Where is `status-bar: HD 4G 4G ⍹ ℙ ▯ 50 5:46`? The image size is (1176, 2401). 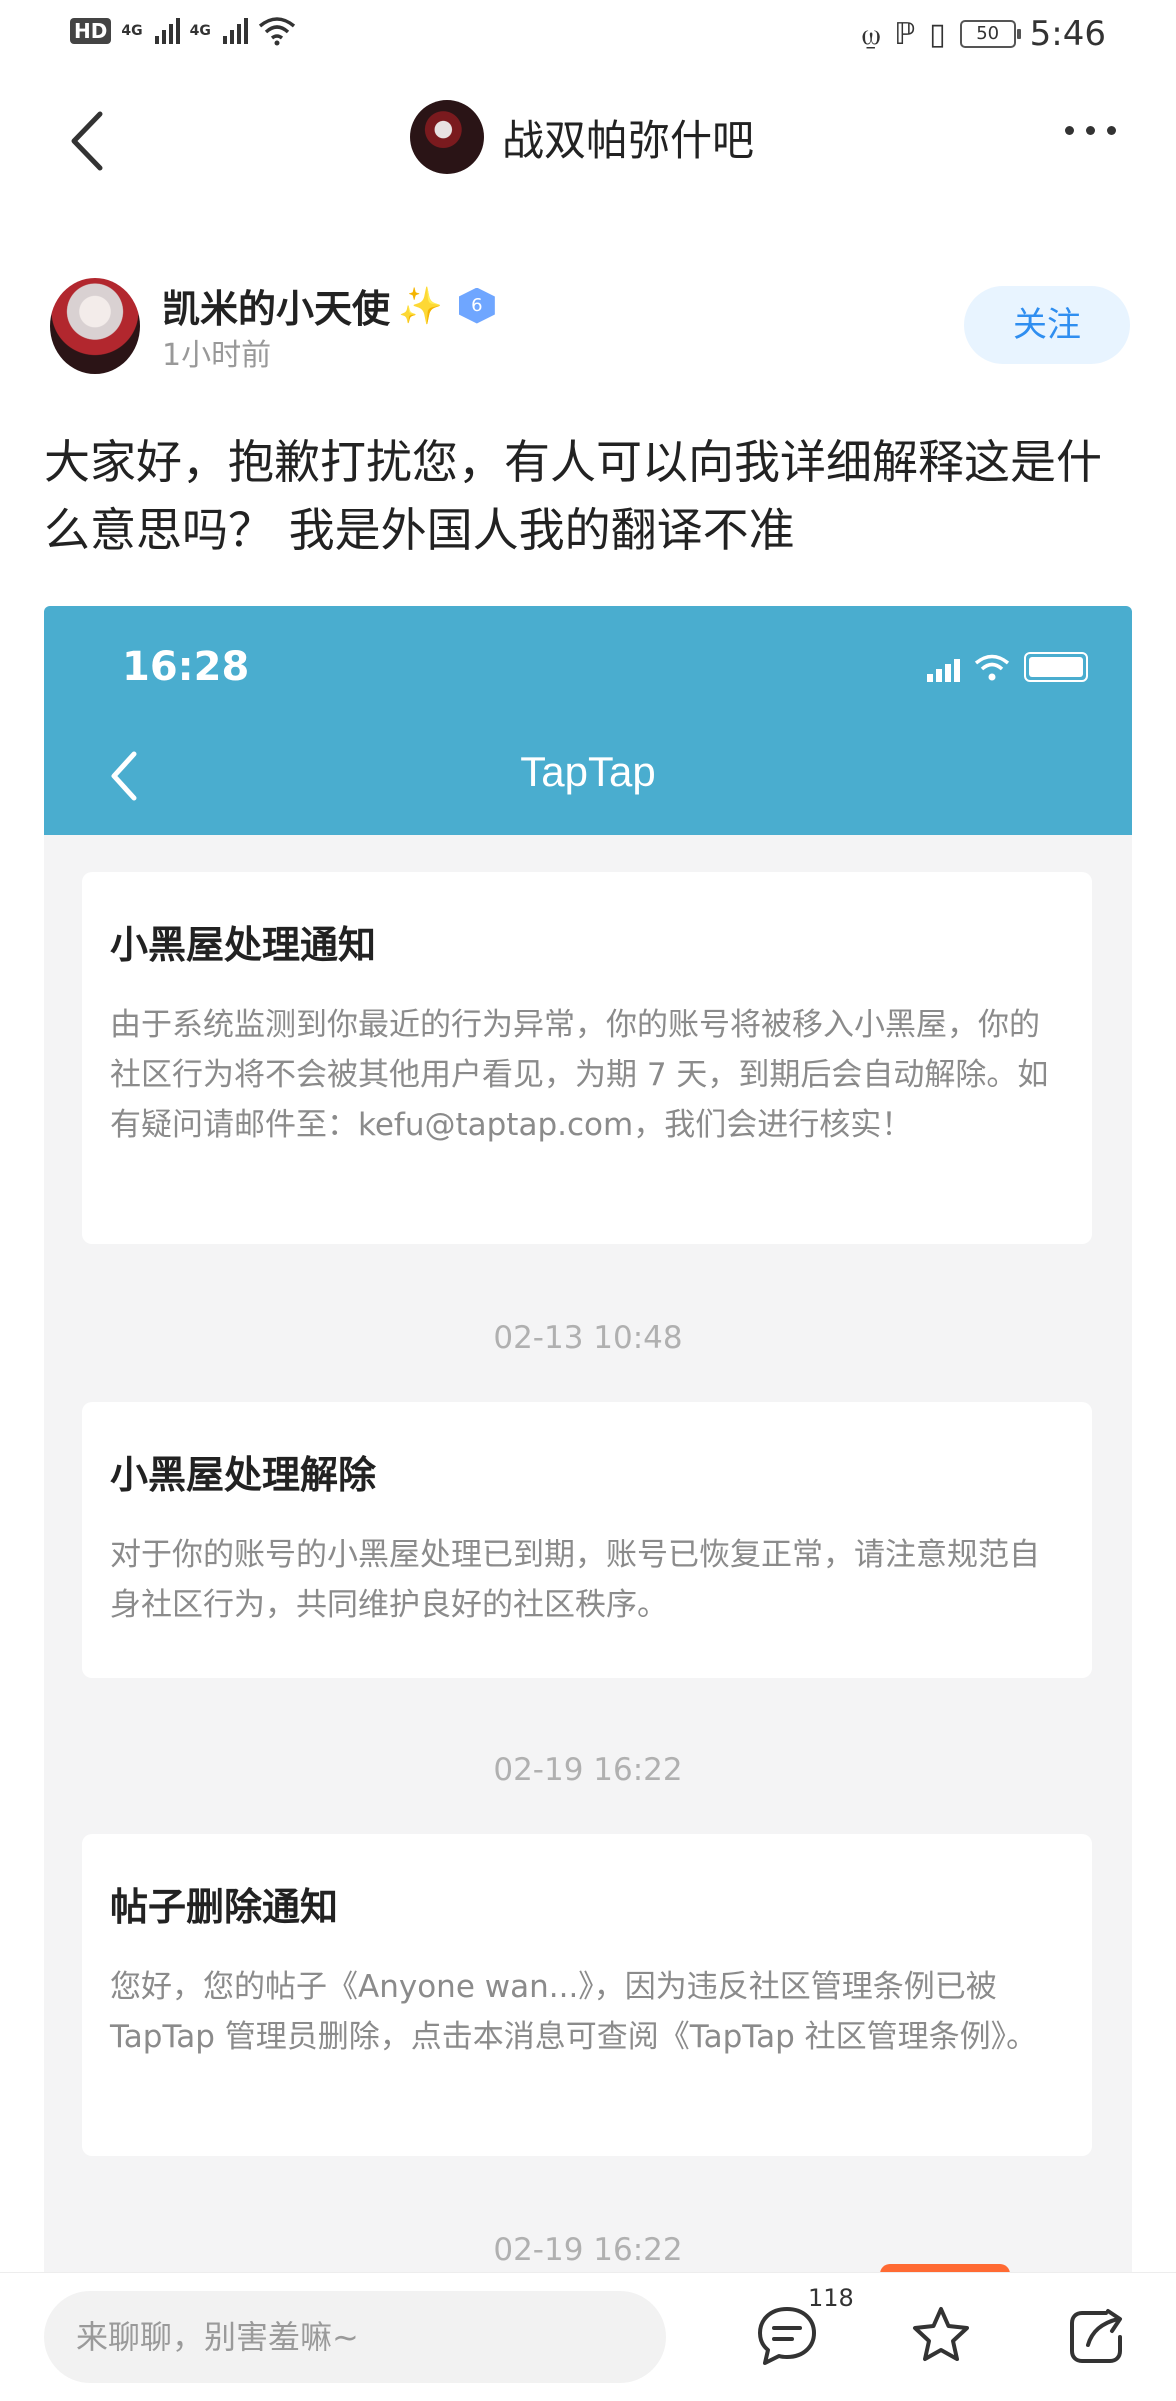
status-bar: HD 4G 4G ⍹ ℙ ▯ 50 5:46 is located at coordinates (588, 36).